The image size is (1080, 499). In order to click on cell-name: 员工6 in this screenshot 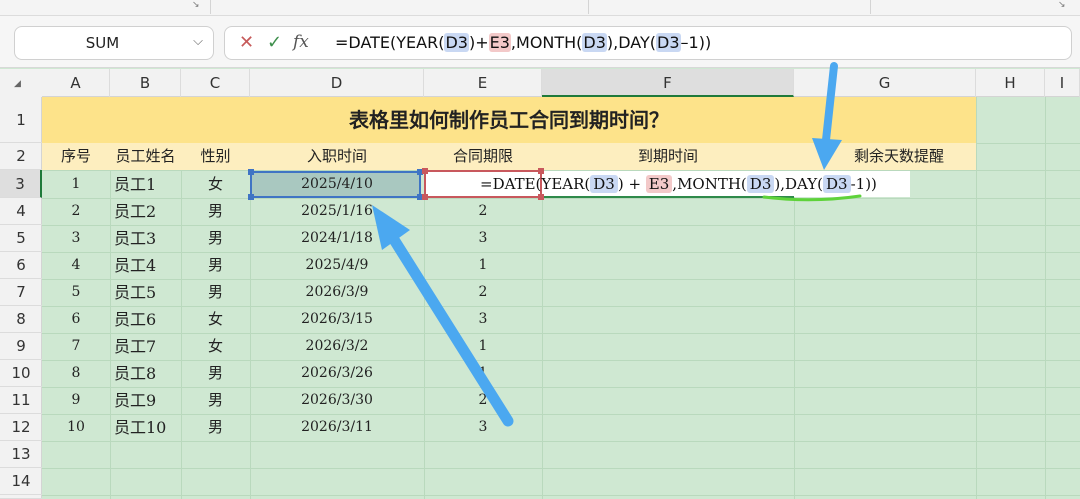, I will do `click(147, 319)`.